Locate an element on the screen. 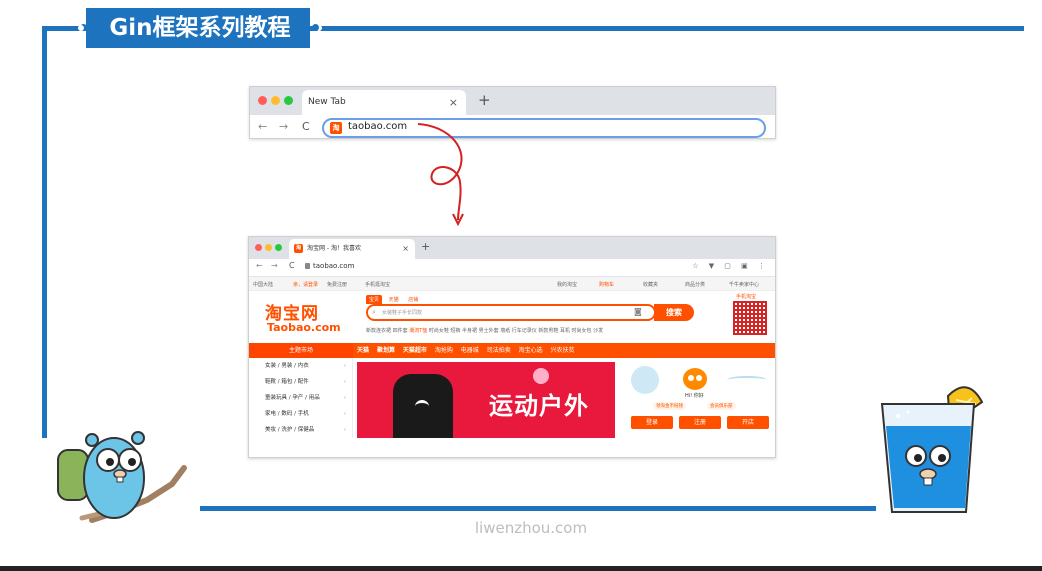 The height and width of the screenshot is (571, 1042). hot-word-highlight: 潮流T恤 is located at coordinates (418, 331).